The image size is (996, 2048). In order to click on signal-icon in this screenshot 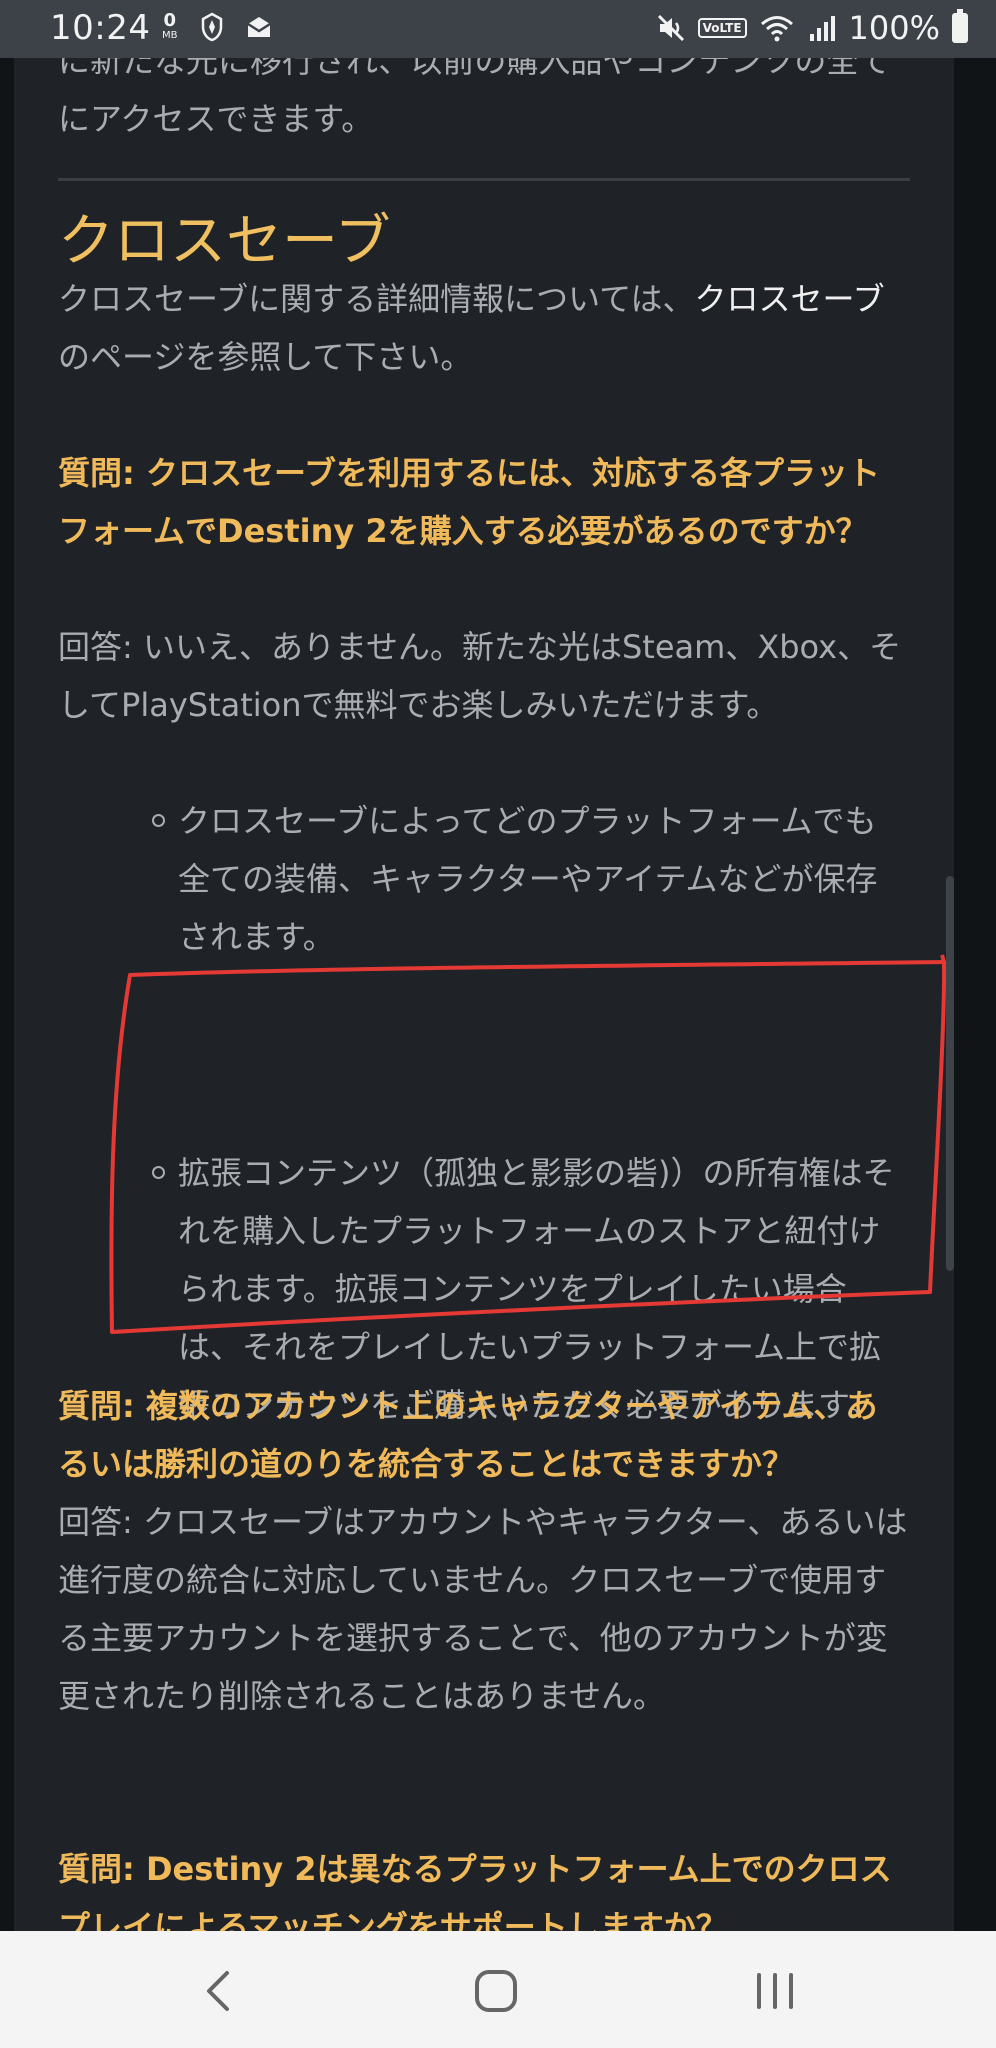, I will do `click(822, 28)`.